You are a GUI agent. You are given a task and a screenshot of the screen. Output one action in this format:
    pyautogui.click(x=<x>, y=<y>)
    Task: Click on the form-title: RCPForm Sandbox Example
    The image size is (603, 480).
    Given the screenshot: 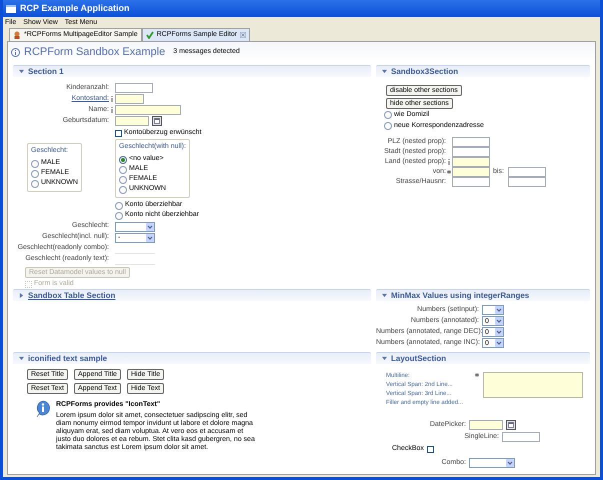 What is the action you would take?
    pyautogui.click(x=95, y=52)
    